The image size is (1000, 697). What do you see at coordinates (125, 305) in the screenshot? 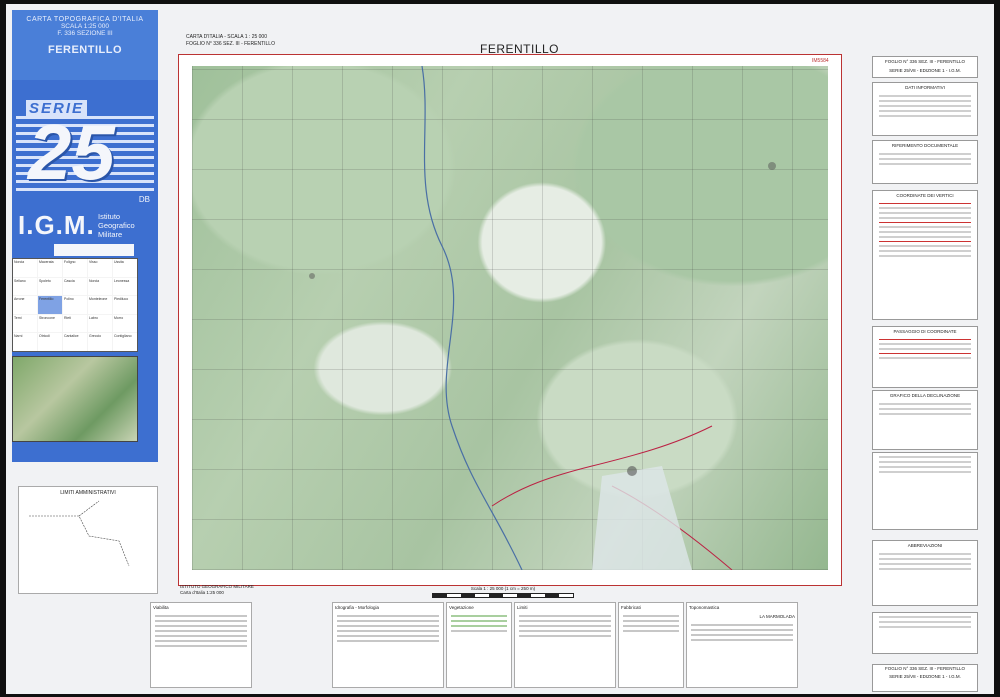
I see `index-cell: Piediluco` at bounding box center [125, 305].